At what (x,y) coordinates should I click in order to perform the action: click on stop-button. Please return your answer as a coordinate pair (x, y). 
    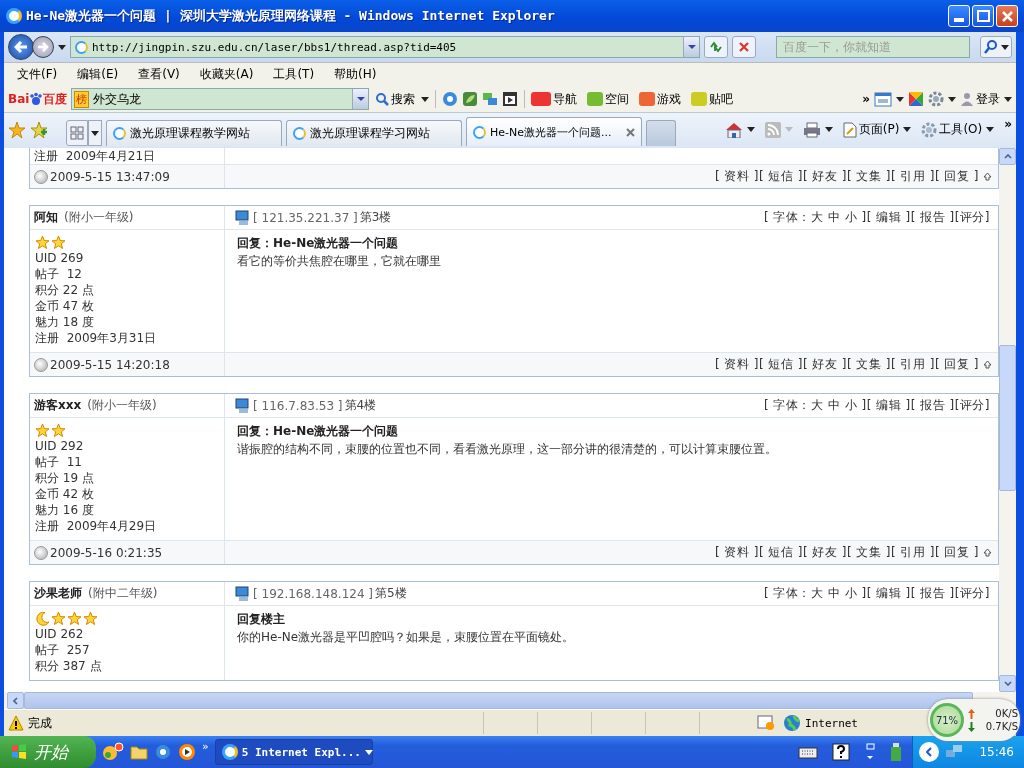
    Looking at the image, I should click on (744, 47).